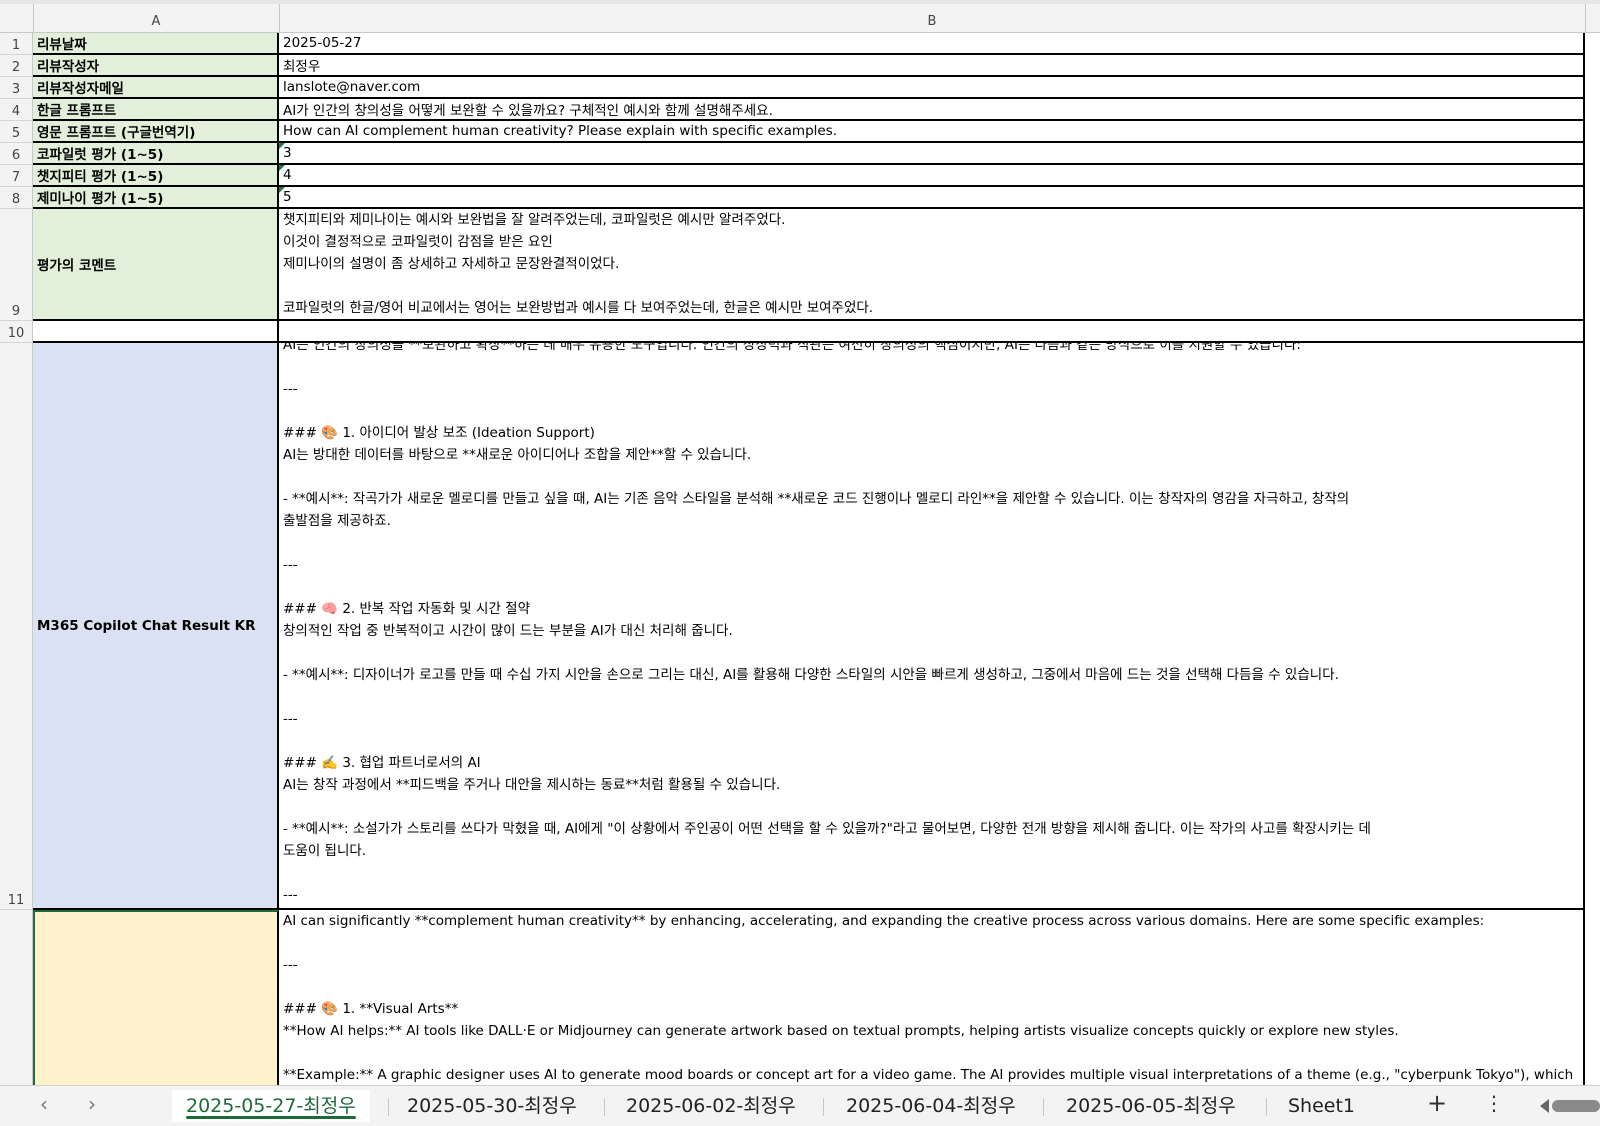 The height and width of the screenshot is (1126, 1600). What do you see at coordinates (156, 110) in the screenshot?
I see `cell-label: 한글 프롬프트` at bounding box center [156, 110].